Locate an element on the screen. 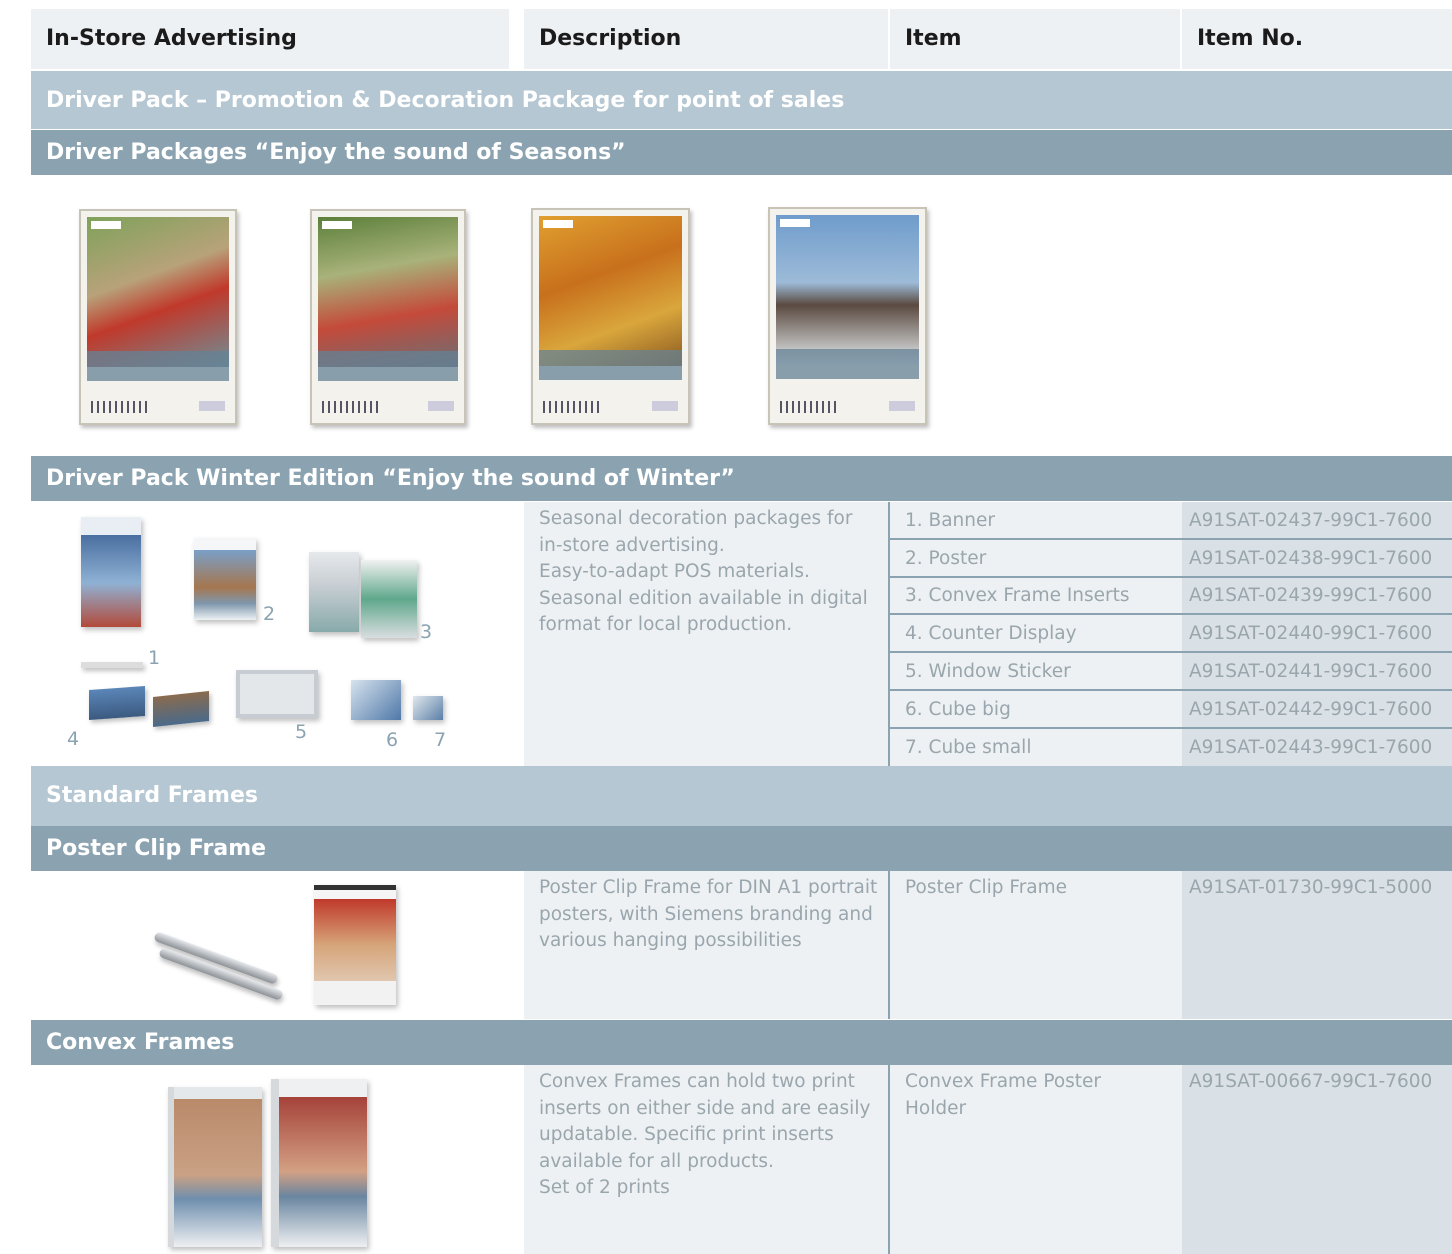  column-header-in-store-advertising: In-Store Advertising is located at coordinates (270, 39).